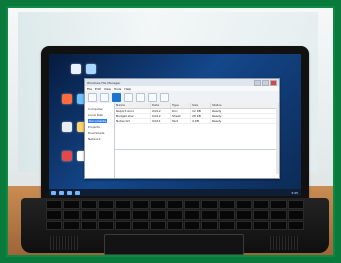  What do you see at coordinates (273, 82) in the screenshot?
I see `close-button` at bounding box center [273, 82].